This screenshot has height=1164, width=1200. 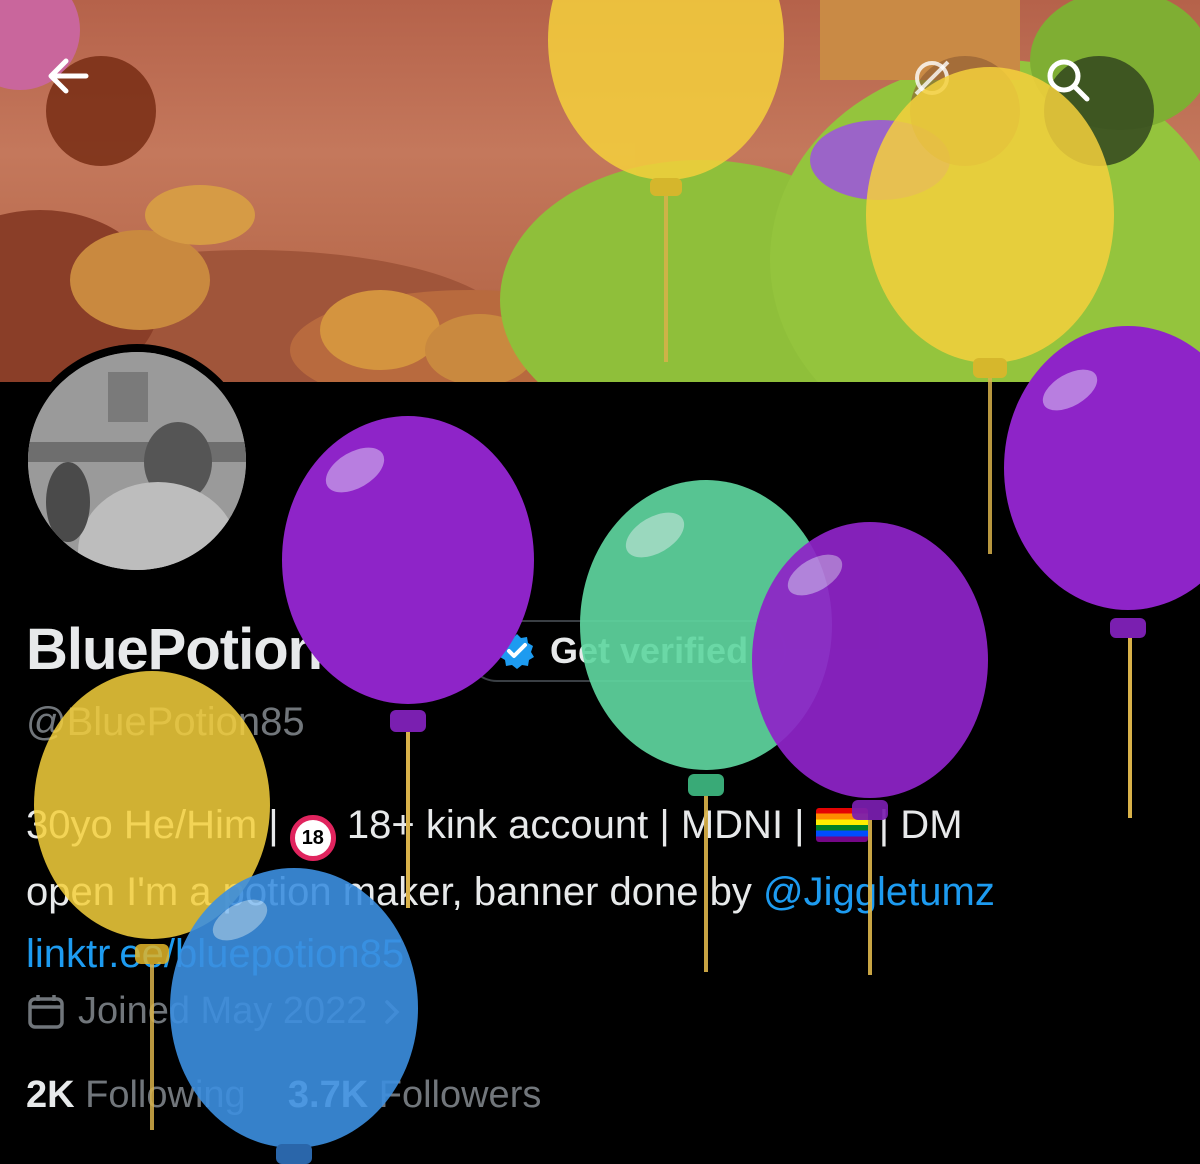 I want to click on back-button, so click(x=101, y=111).